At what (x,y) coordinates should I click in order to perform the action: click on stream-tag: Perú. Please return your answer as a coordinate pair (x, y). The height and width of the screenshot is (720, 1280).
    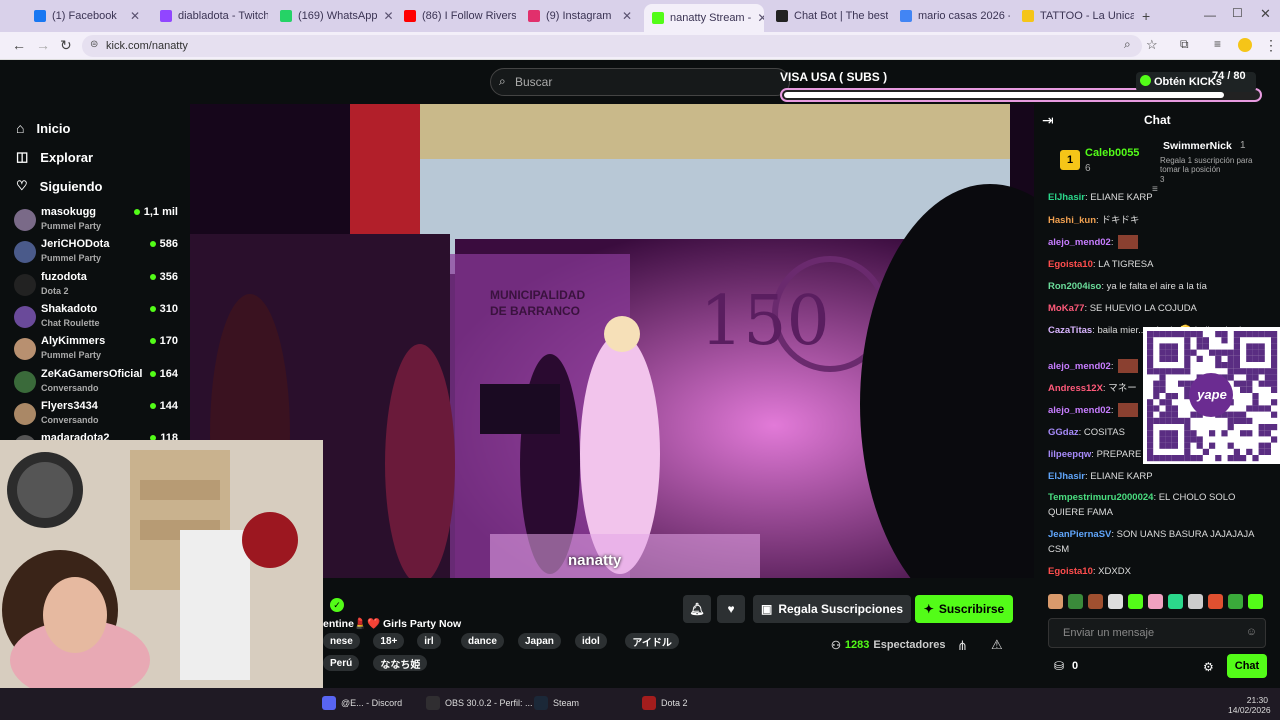
    Looking at the image, I should click on (341, 663).